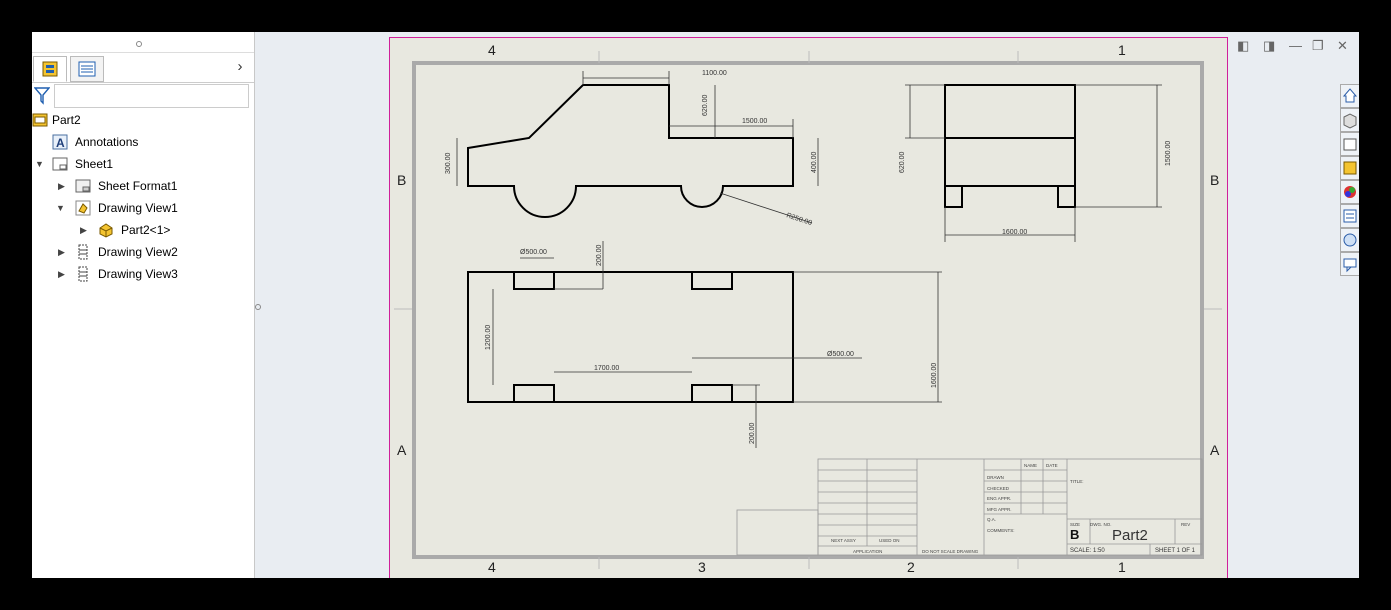 Image resolution: width=1391 pixels, height=610 pixels. What do you see at coordinates (1185, 524) in the screenshot?
I see `tb-rev-label: REV` at bounding box center [1185, 524].